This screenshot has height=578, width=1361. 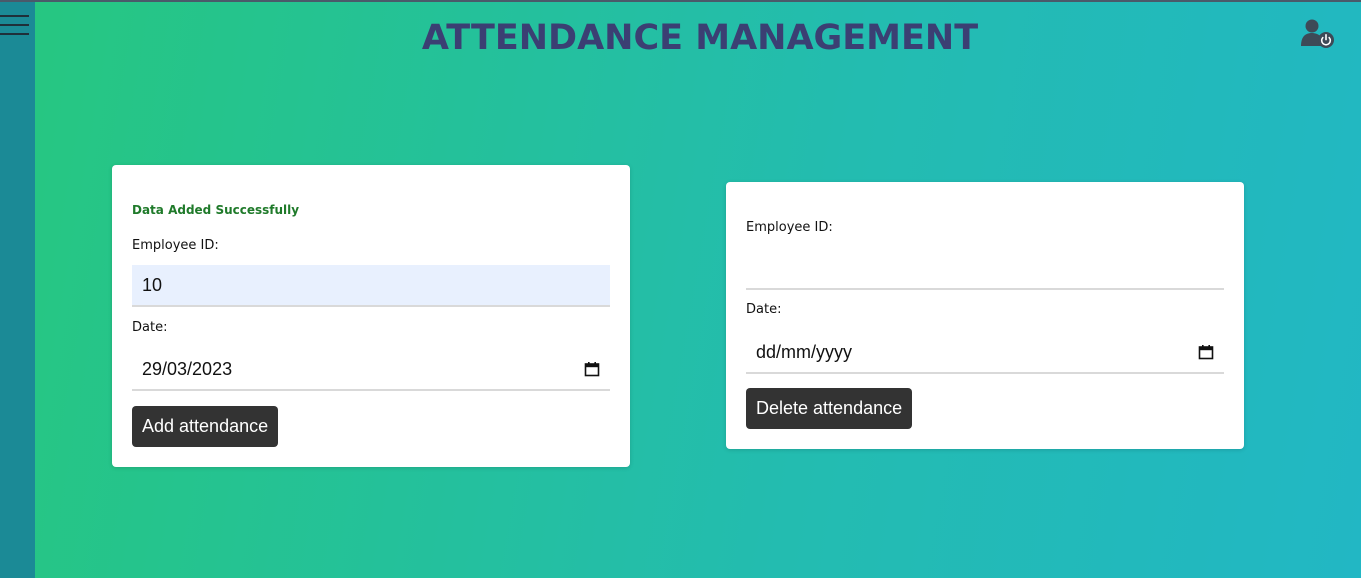 What do you see at coordinates (1318, 34) in the screenshot?
I see `user-logout-icon` at bounding box center [1318, 34].